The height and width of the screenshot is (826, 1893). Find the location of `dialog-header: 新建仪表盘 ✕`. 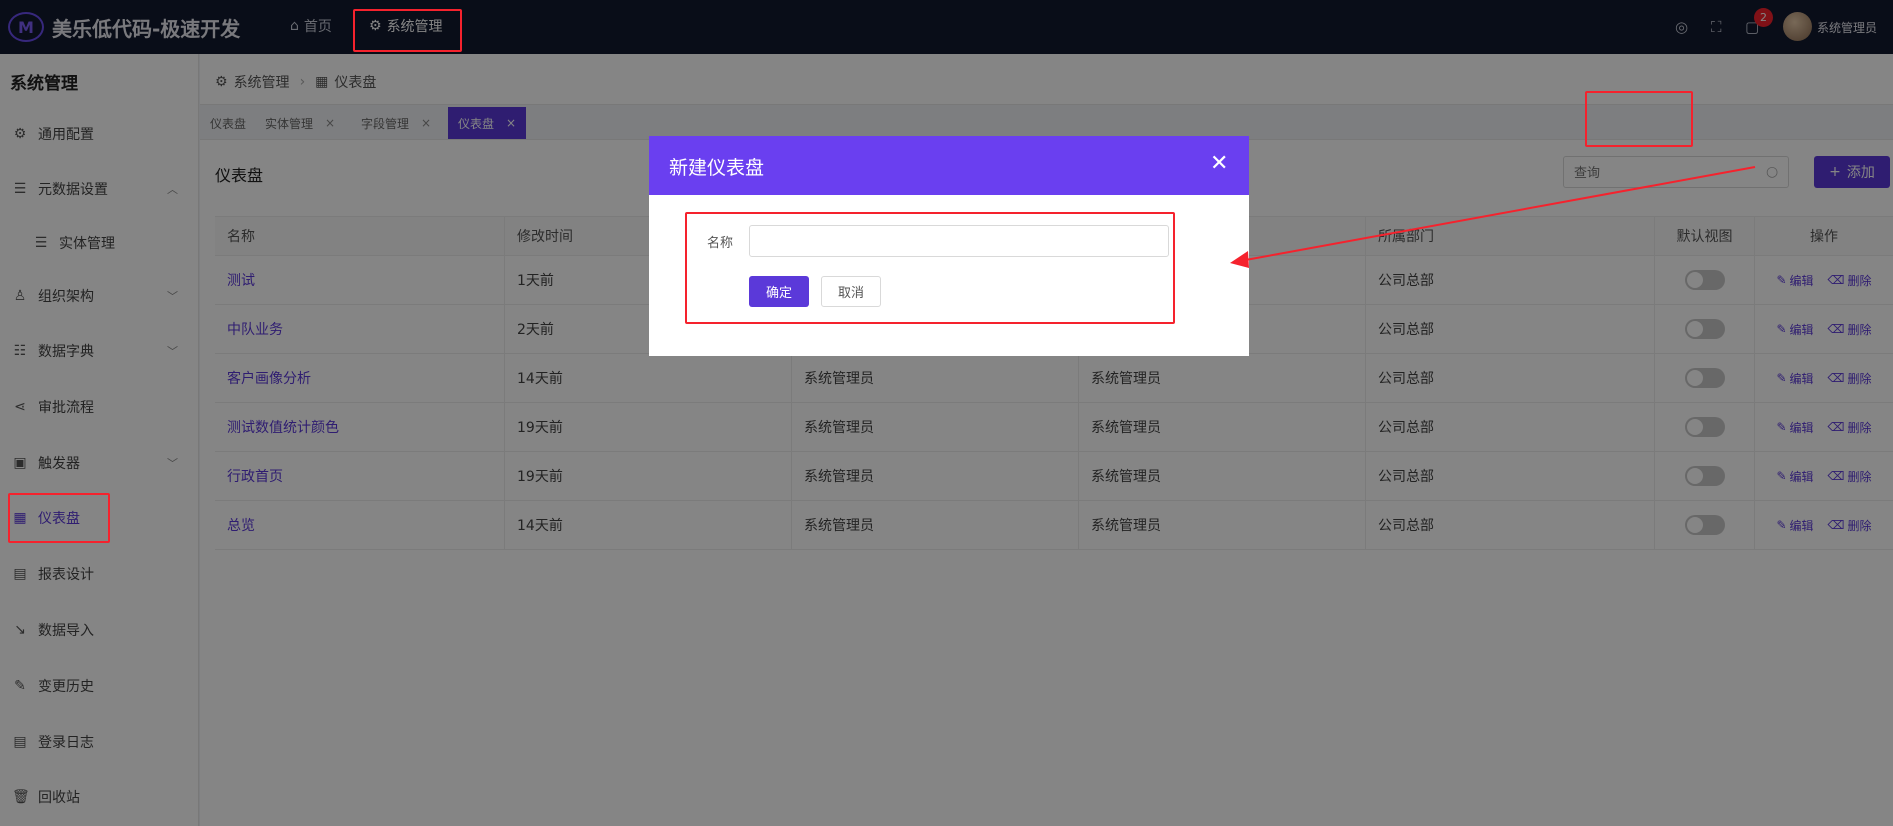

dialog-header: 新建仪表盘 ✕ is located at coordinates (949, 165).